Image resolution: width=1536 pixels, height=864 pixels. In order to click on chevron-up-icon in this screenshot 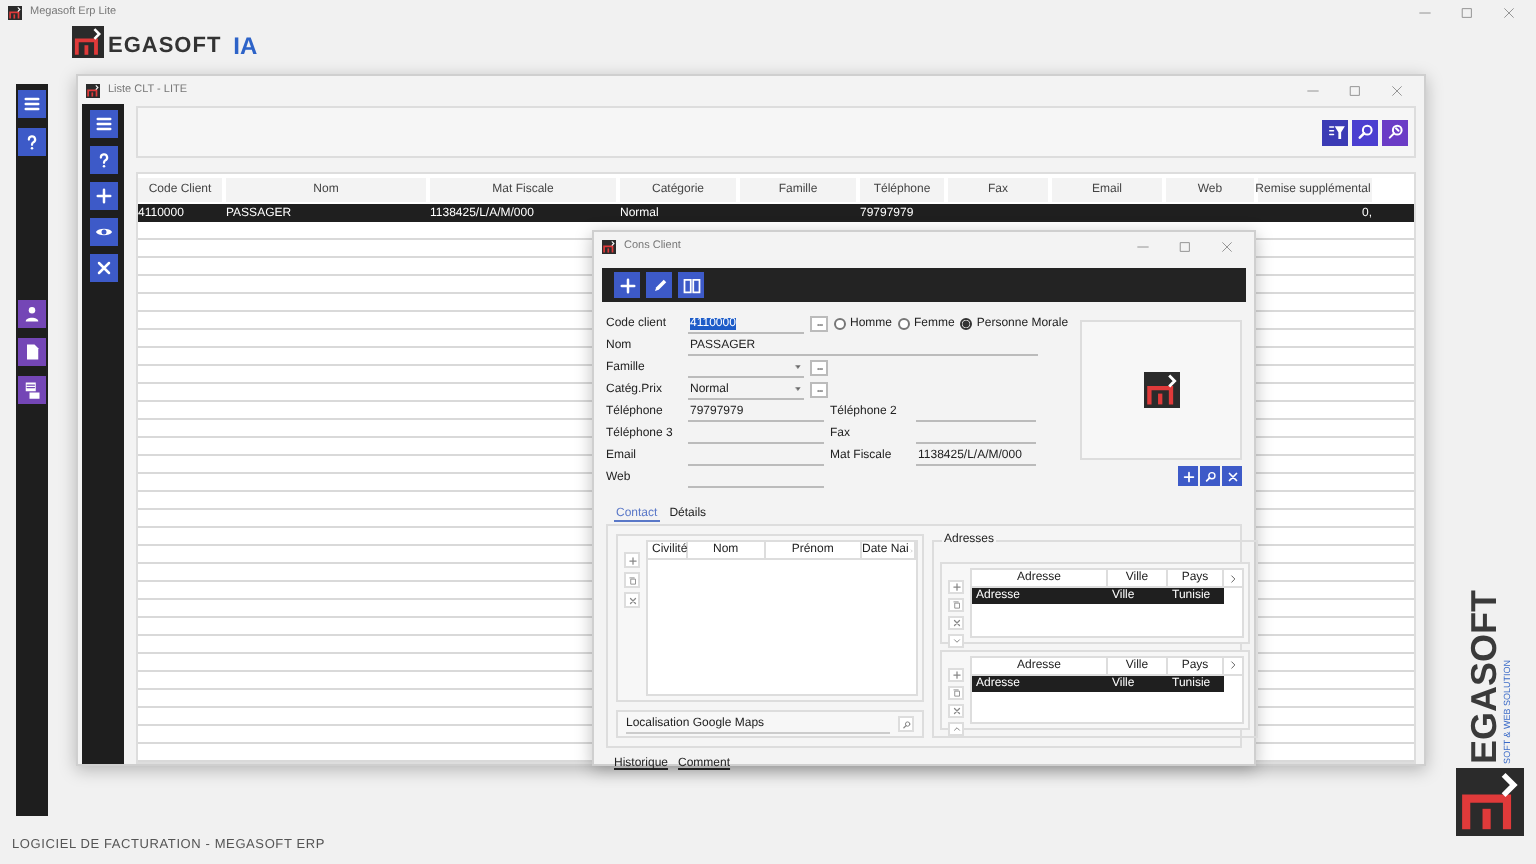, I will do `click(956, 728)`.